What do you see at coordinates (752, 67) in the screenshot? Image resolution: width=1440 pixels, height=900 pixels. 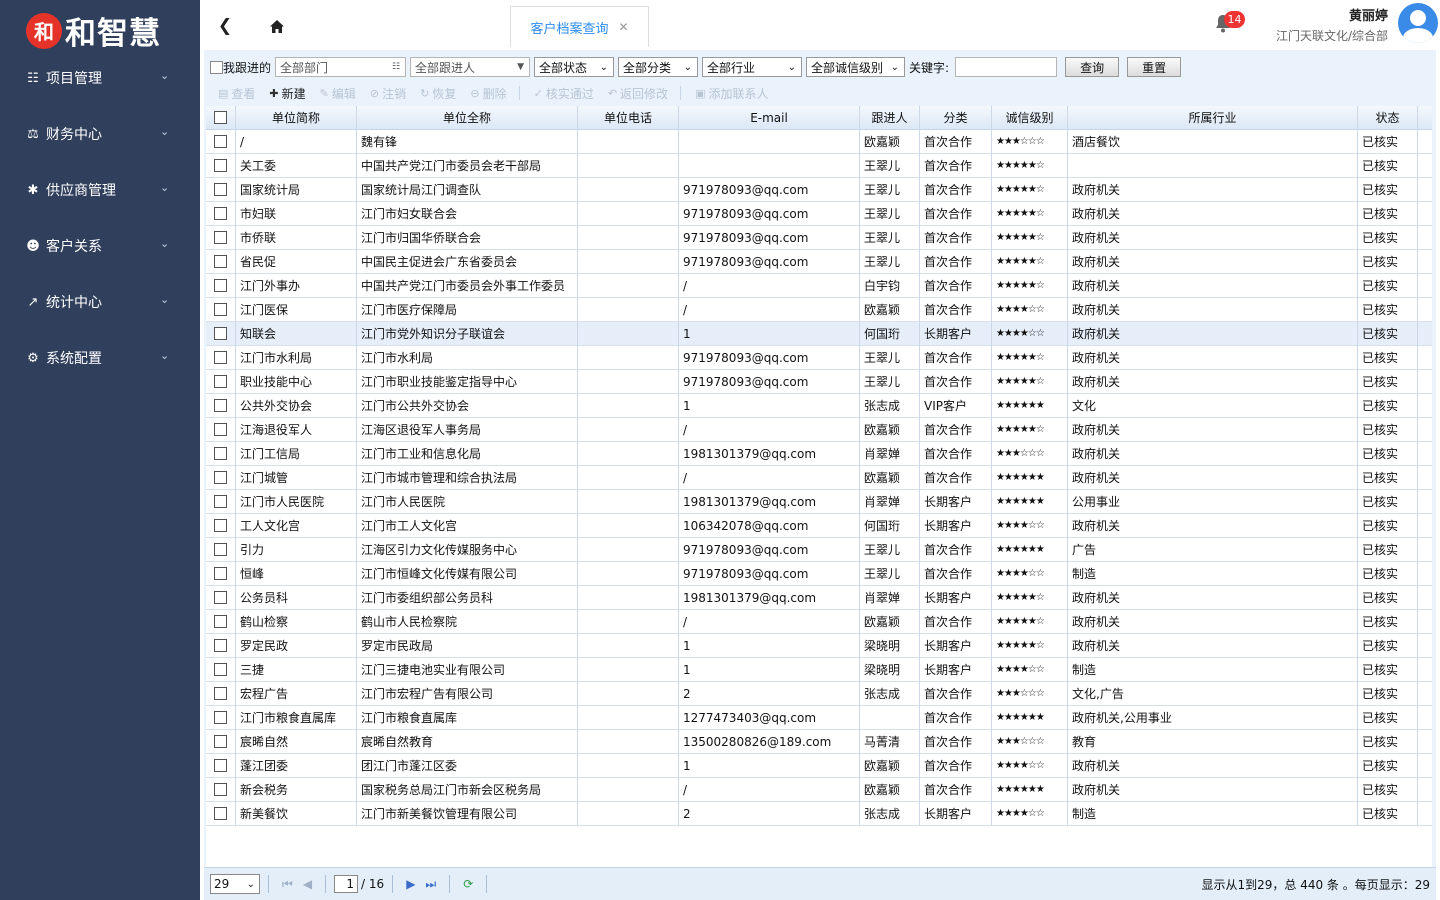 I see `industry-select: 全部行业 ⌄` at bounding box center [752, 67].